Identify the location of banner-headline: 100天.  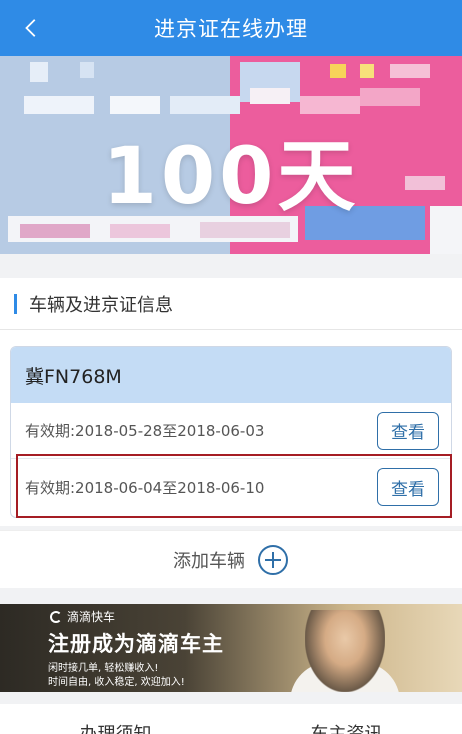
(231, 177).